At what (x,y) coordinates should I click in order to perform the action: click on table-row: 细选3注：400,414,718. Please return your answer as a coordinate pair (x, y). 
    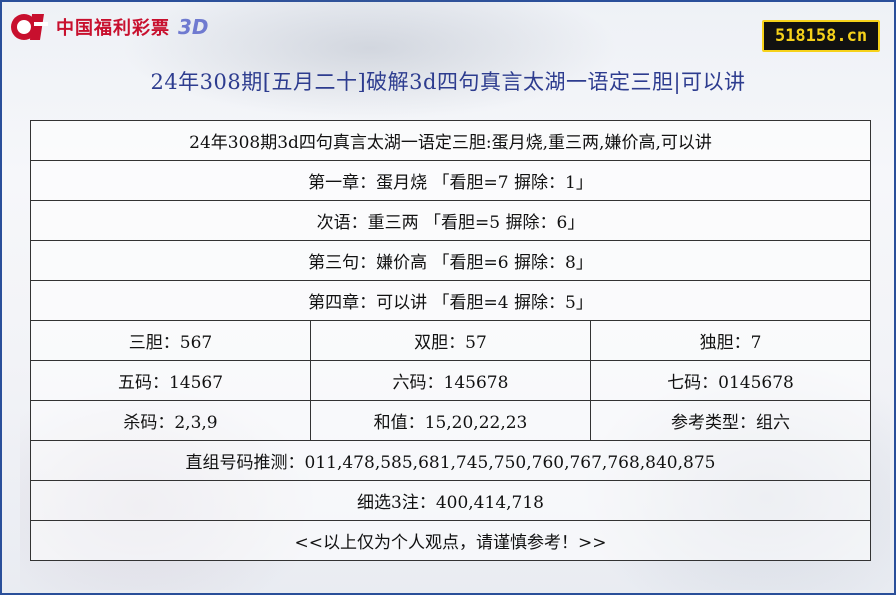
    Looking at the image, I should click on (450, 500).